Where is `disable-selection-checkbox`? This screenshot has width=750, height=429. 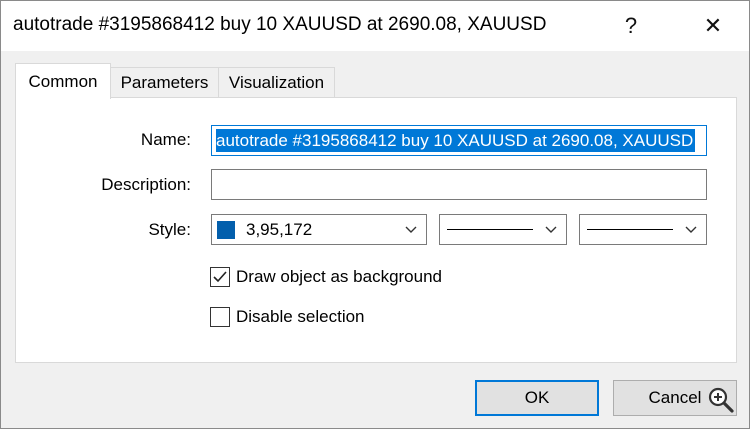
disable-selection-checkbox is located at coordinates (220, 317).